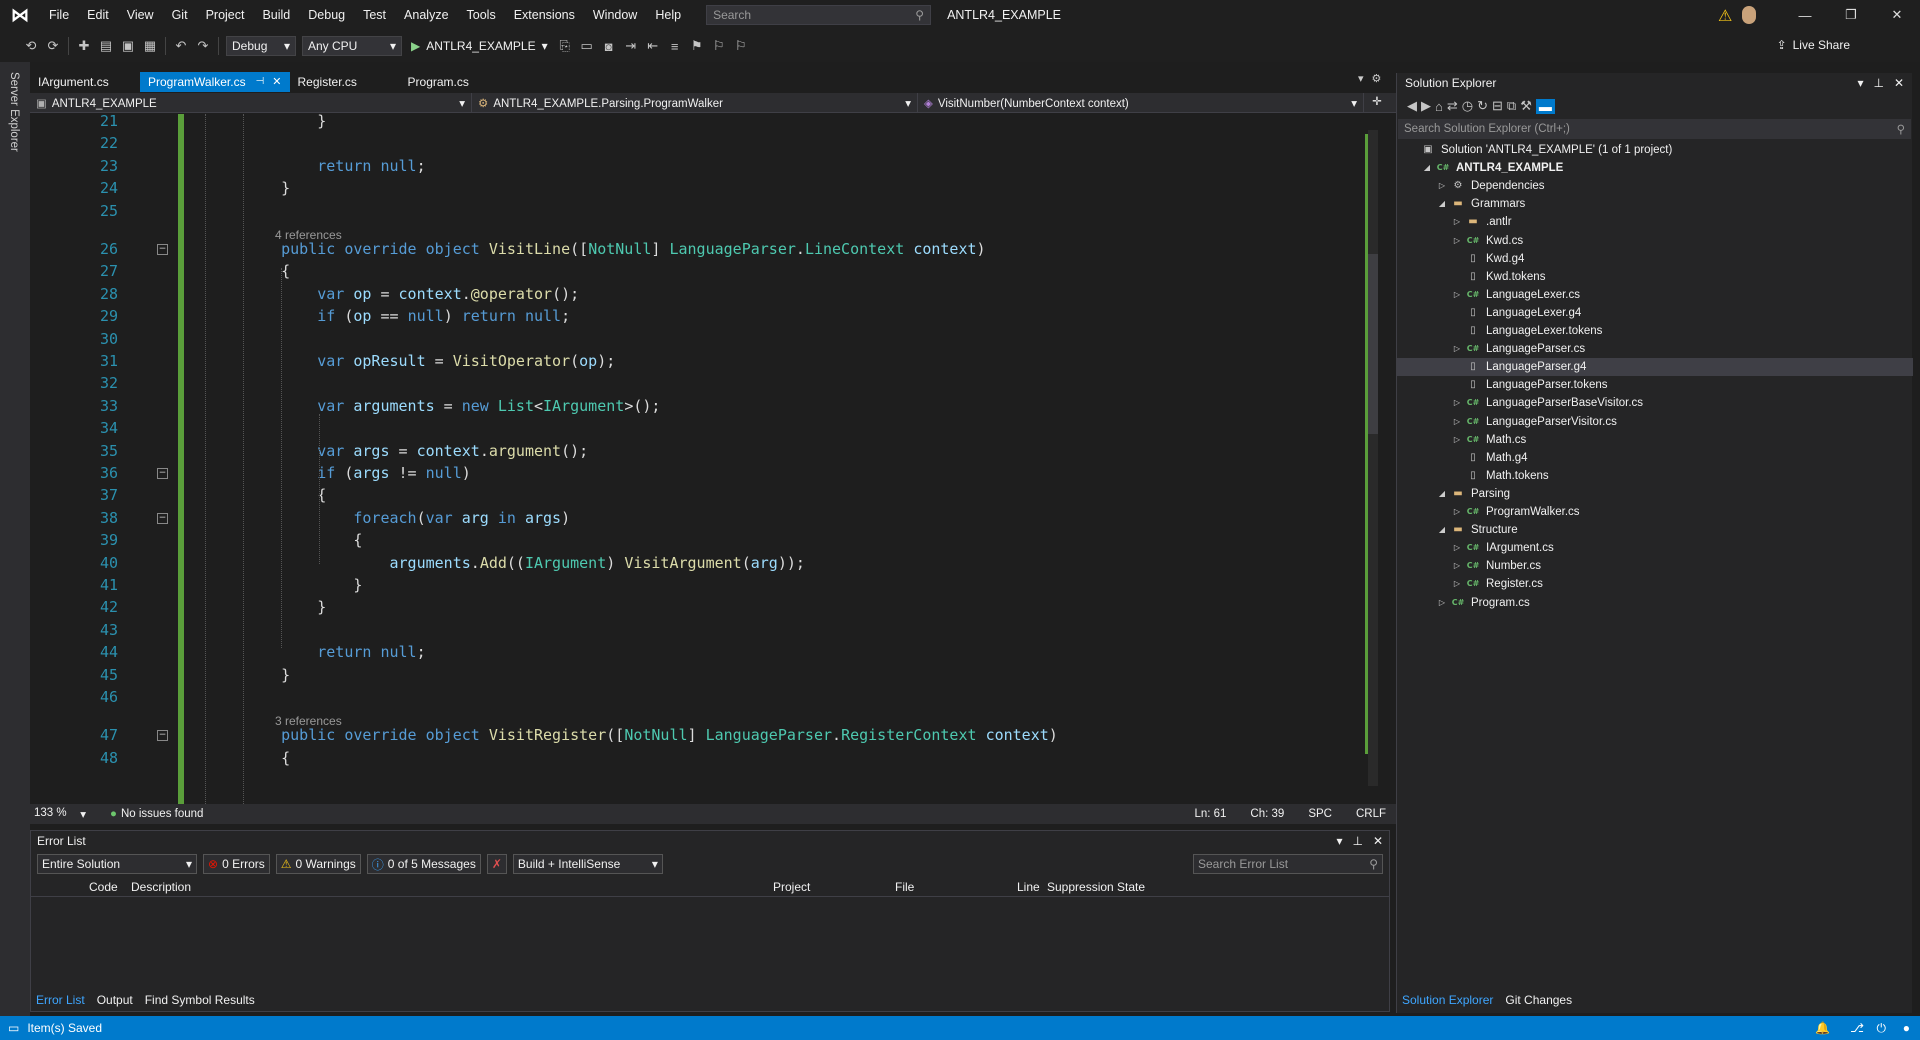 This screenshot has width=1920, height=1040. Describe the element at coordinates (1545, 106) in the screenshot. I see `preview-icon: ▬` at that location.